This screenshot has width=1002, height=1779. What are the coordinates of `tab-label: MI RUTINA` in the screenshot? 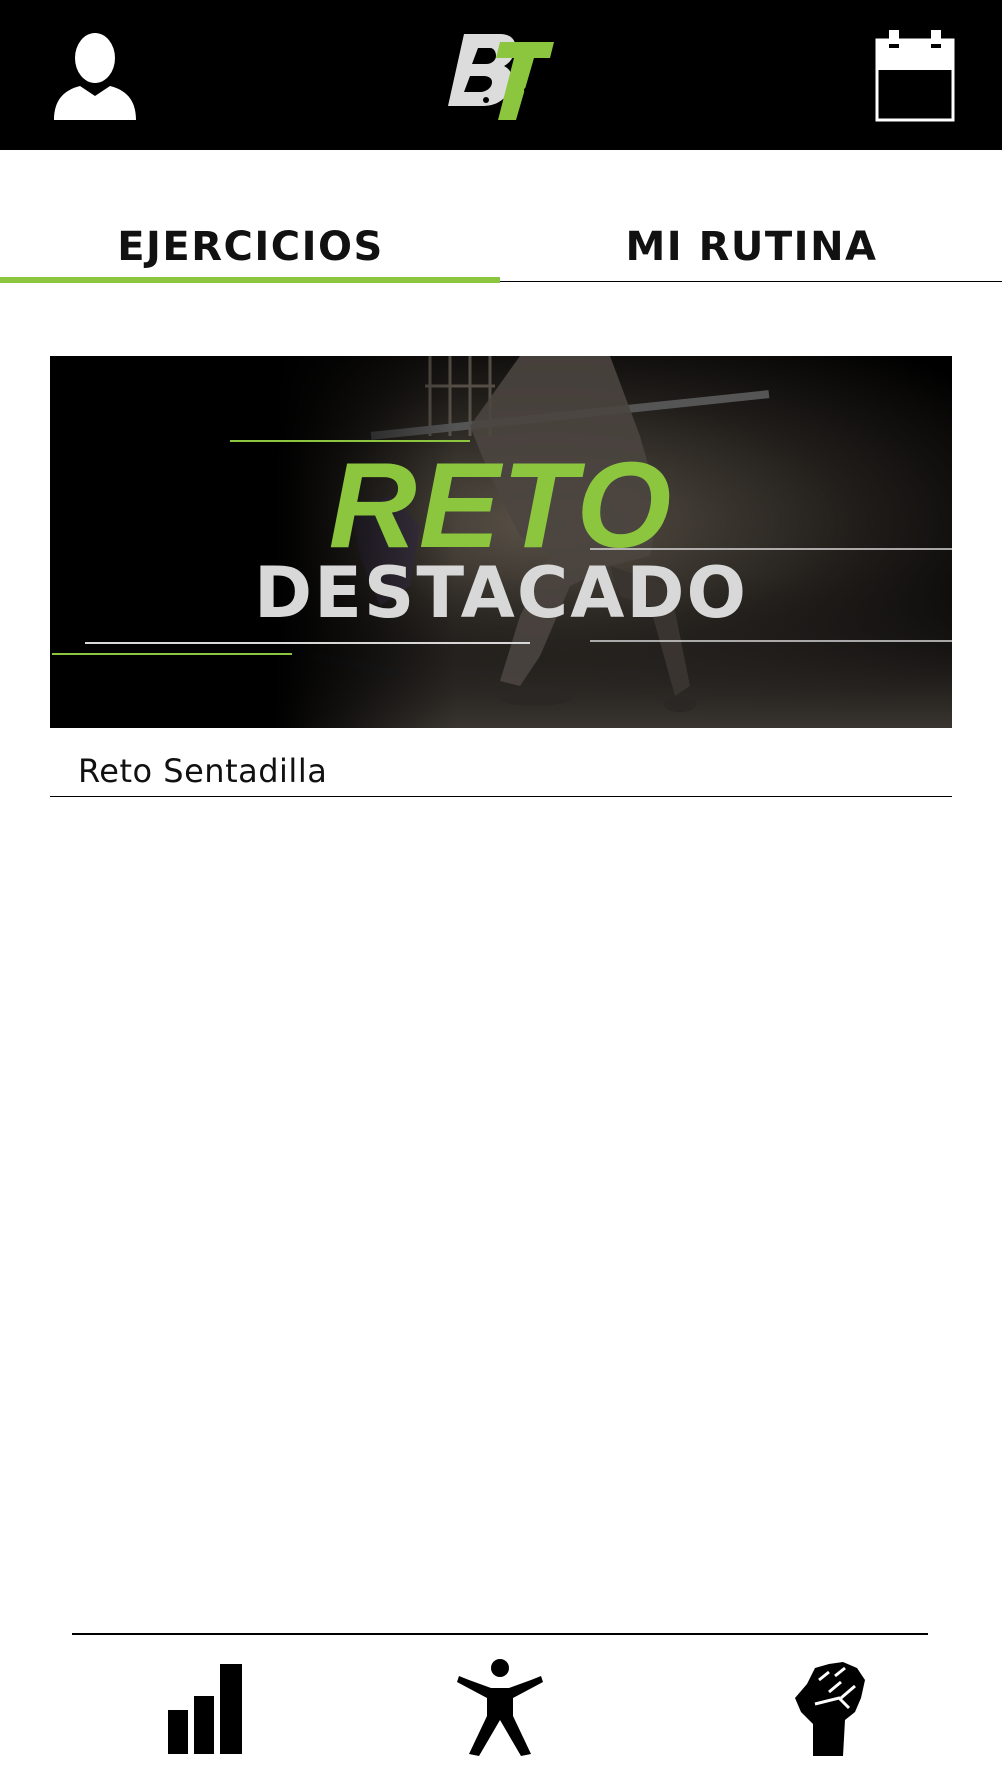 It's located at (751, 247).